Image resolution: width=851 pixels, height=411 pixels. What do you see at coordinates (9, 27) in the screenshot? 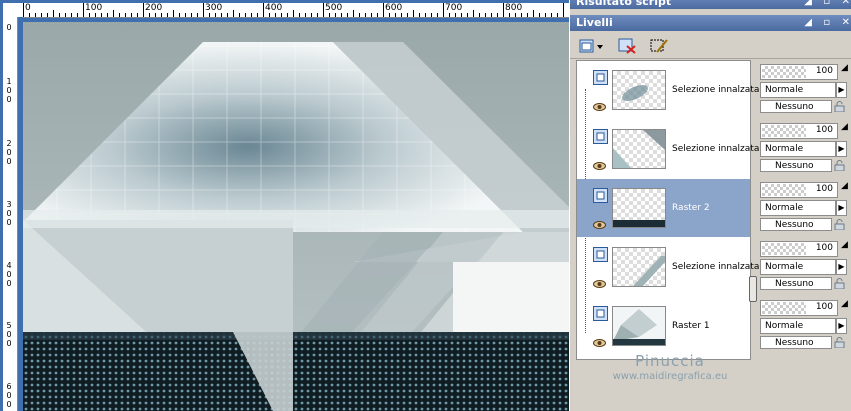
I see `ruler-v-label: 0` at bounding box center [9, 27].